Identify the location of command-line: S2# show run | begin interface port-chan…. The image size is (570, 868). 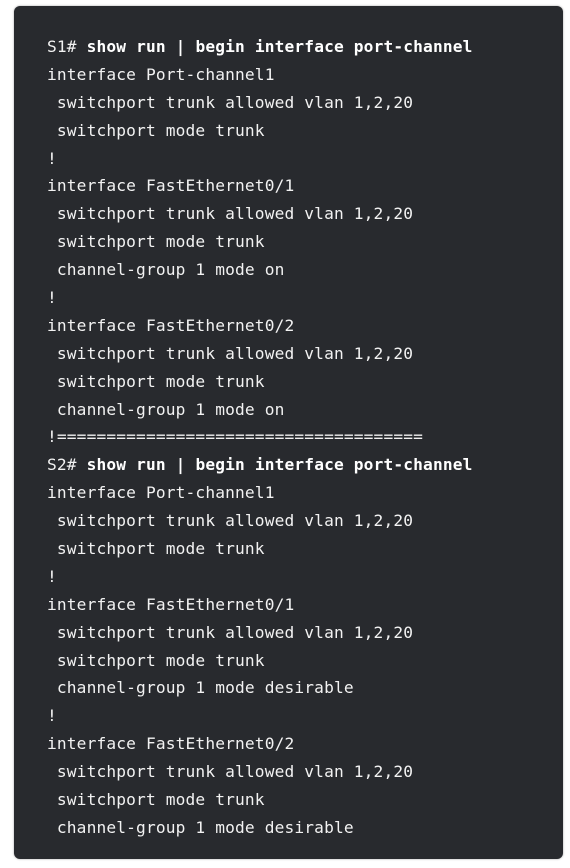
(305, 465).